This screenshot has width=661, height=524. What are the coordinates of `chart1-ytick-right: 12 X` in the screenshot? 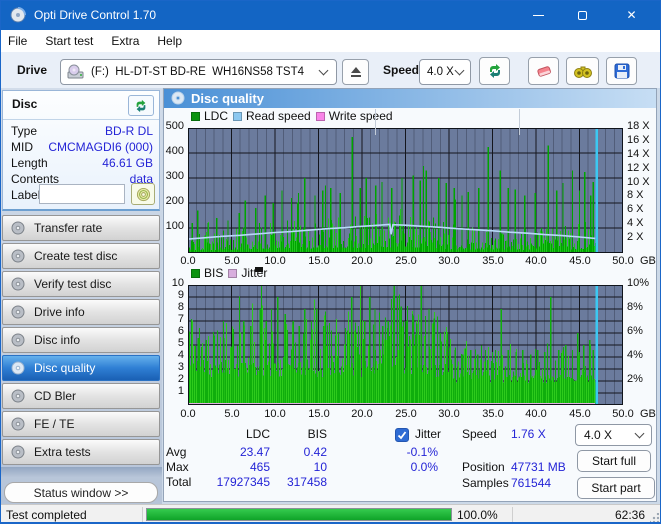 It's located at (638, 168).